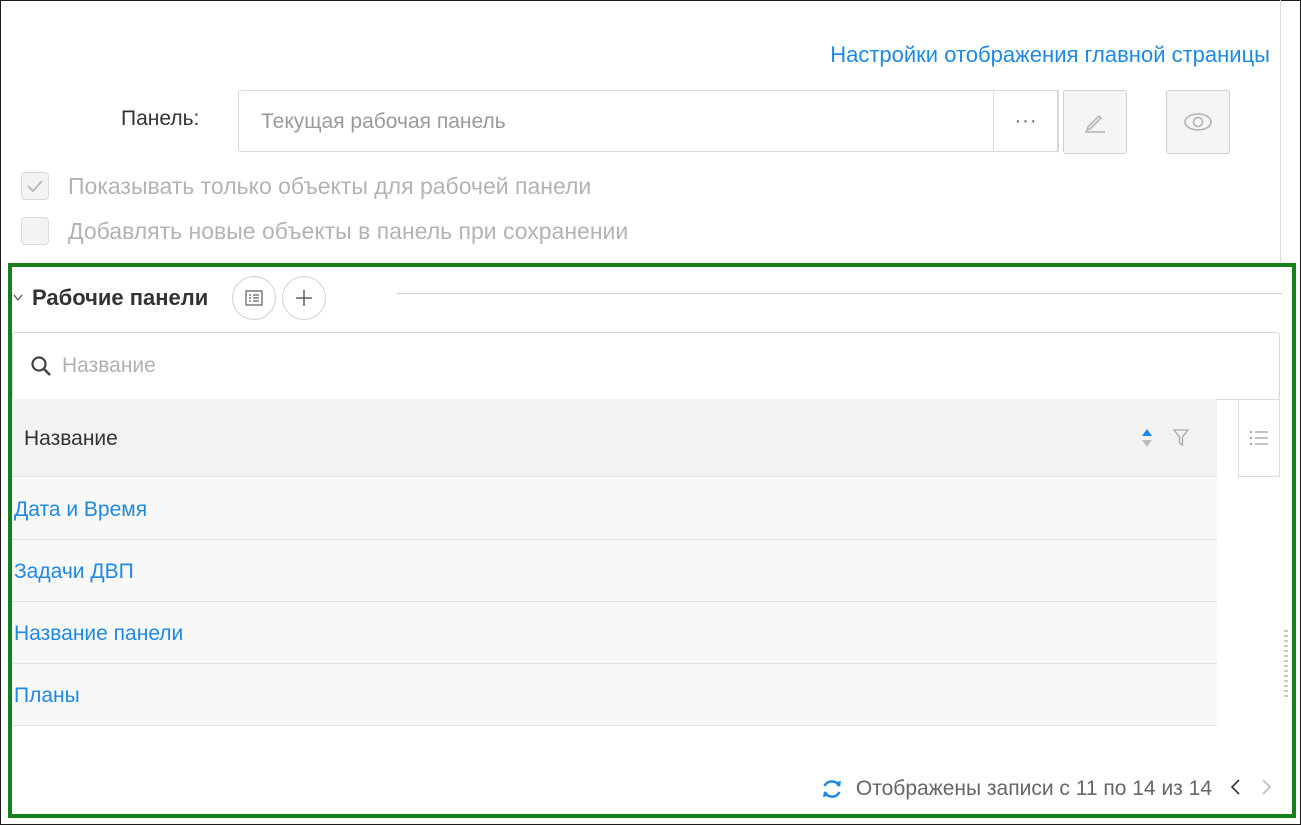 This screenshot has height=825, width=1301. Describe the element at coordinates (614, 438) in the screenshot. I see `grid-header: Название` at that location.